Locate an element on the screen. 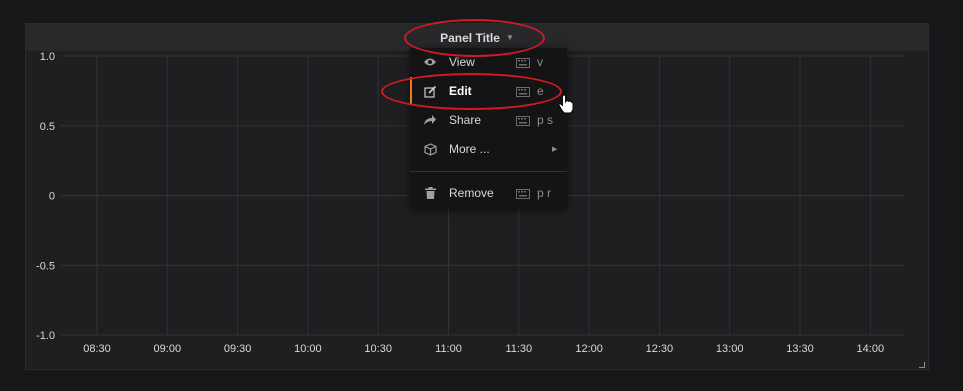  menu-item-label: Edit is located at coordinates (460, 91).